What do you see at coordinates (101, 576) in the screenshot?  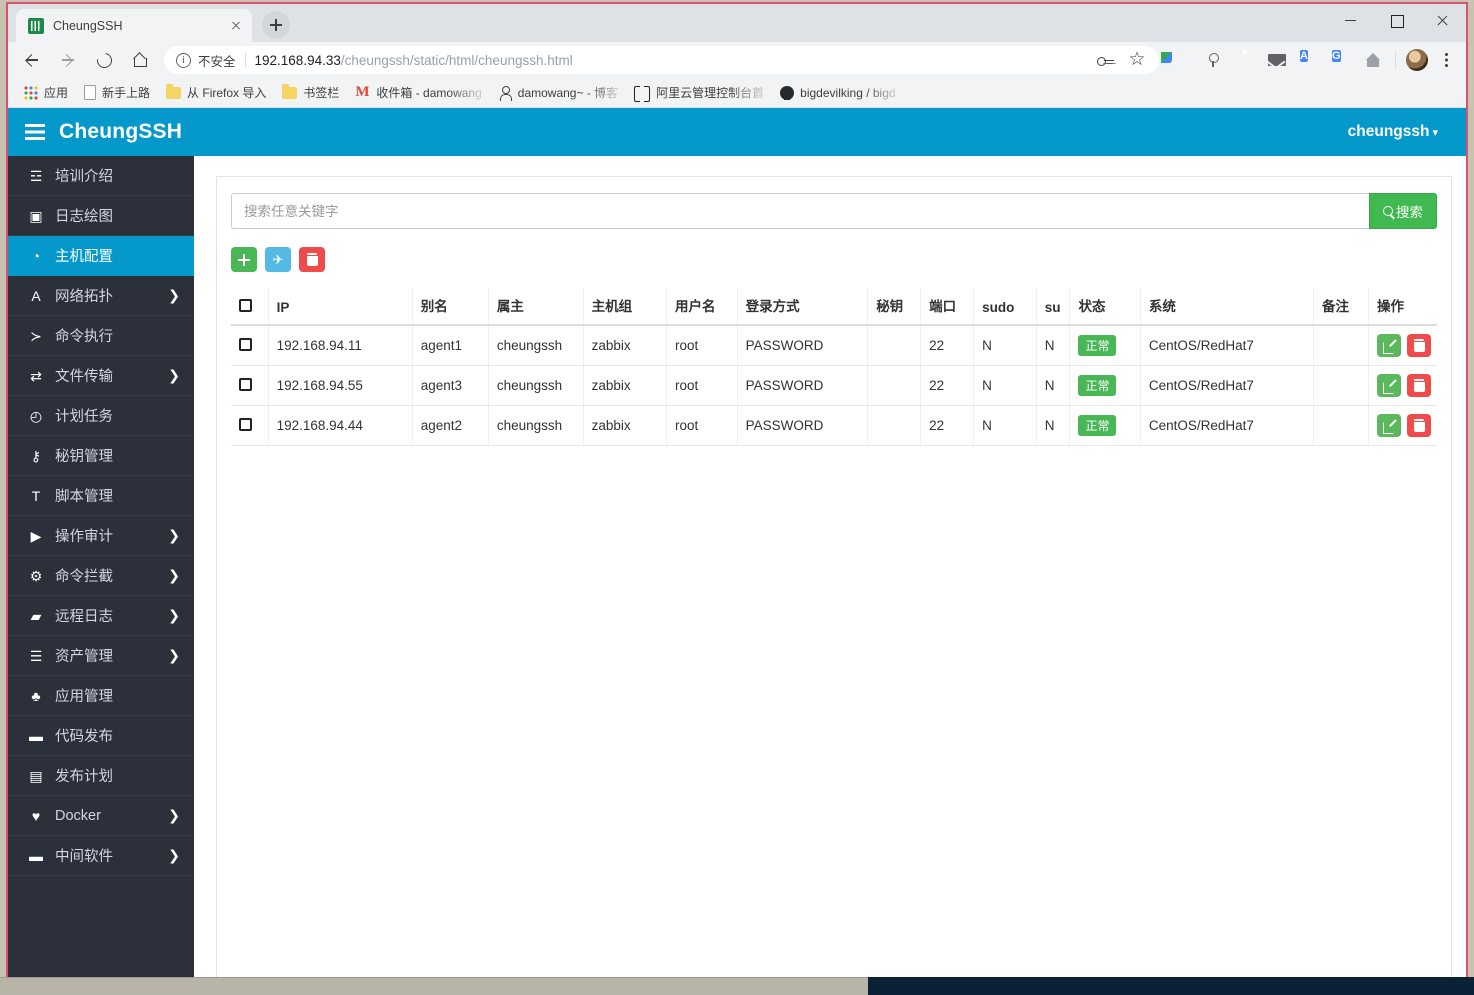 I see `sidebar-item-10: ⚙ 命令拦截 ❯` at bounding box center [101, 576].